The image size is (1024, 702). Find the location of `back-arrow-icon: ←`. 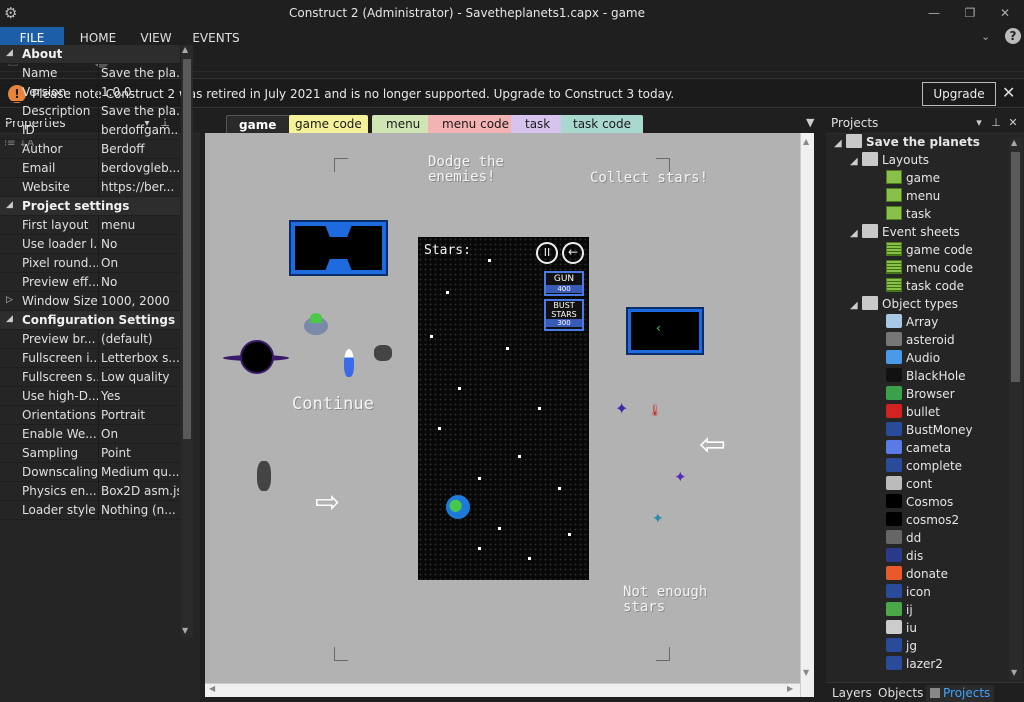

back-arrow-icon: ← is located at coordinates (573, 253).